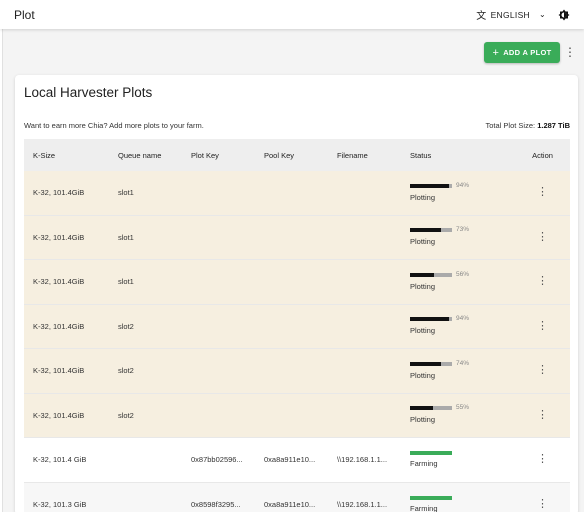 This screenshot has width=584, height=512. I want to click on table-row: K-32, 101.4GiB slot2 74% Plotting ⋮, so click(297, 371).